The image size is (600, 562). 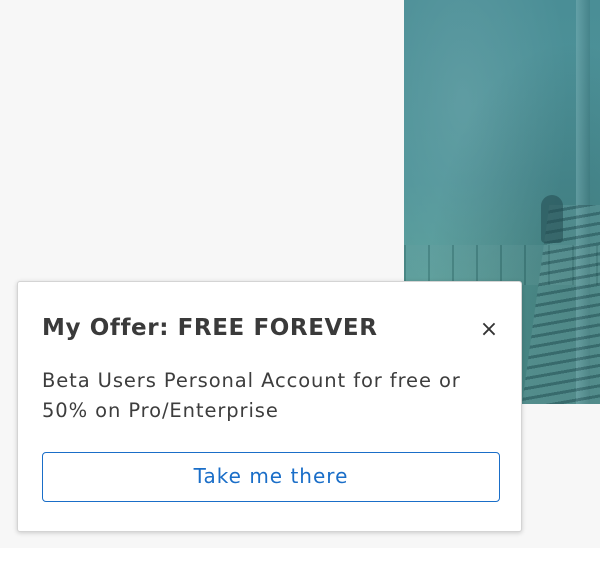 What do you see at coordinates (210, 328) in the screenshot?
I see `popup-title: My Offer: FREE FOREVER` at bounding box center [210, 328].